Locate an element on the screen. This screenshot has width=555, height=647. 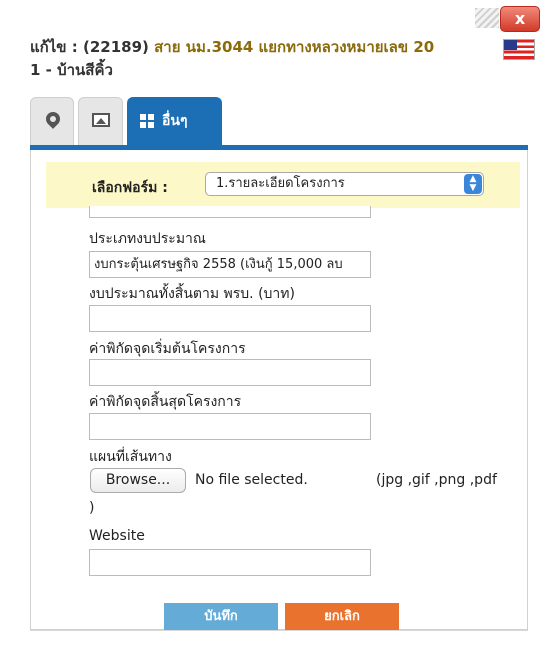
scrolled-input is located at coordinates (230, 212).